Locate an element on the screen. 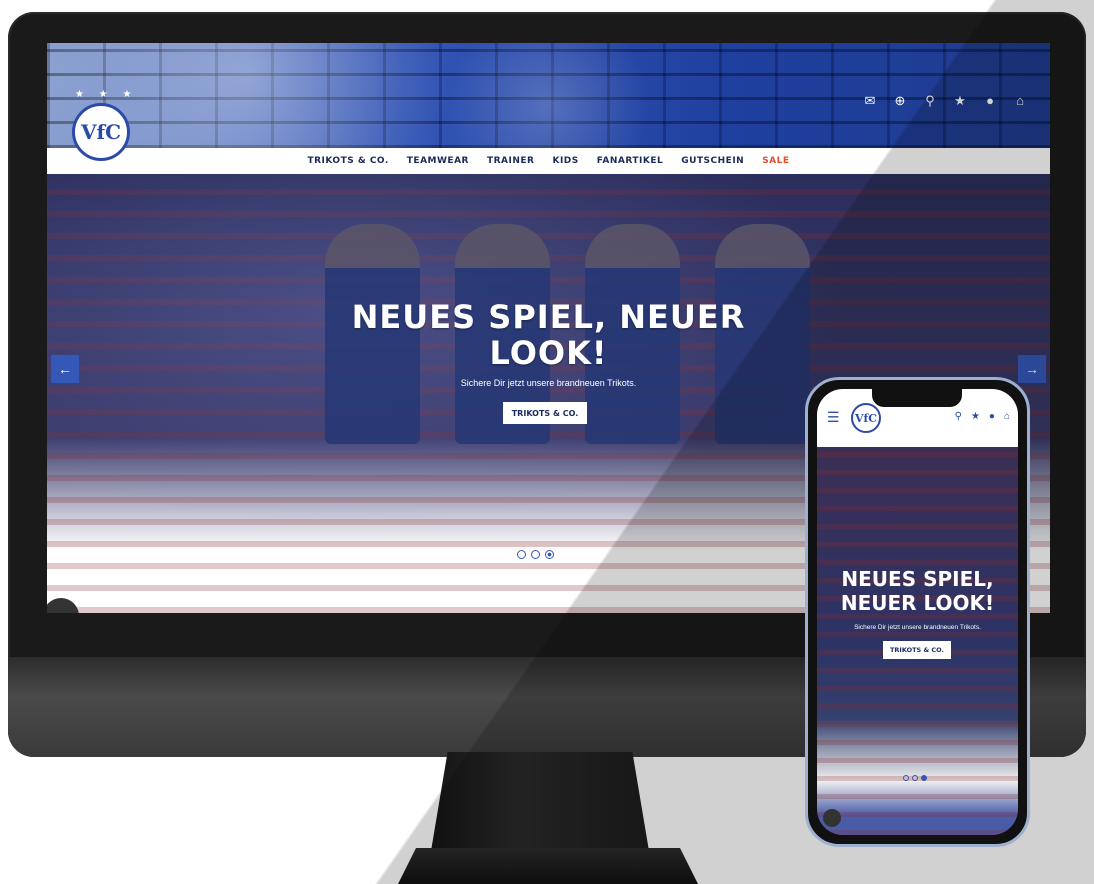 The image size is (1094, 884). mobile-hero-title-line-2: NEUER LOOK! is located at coordinates (917, 603).